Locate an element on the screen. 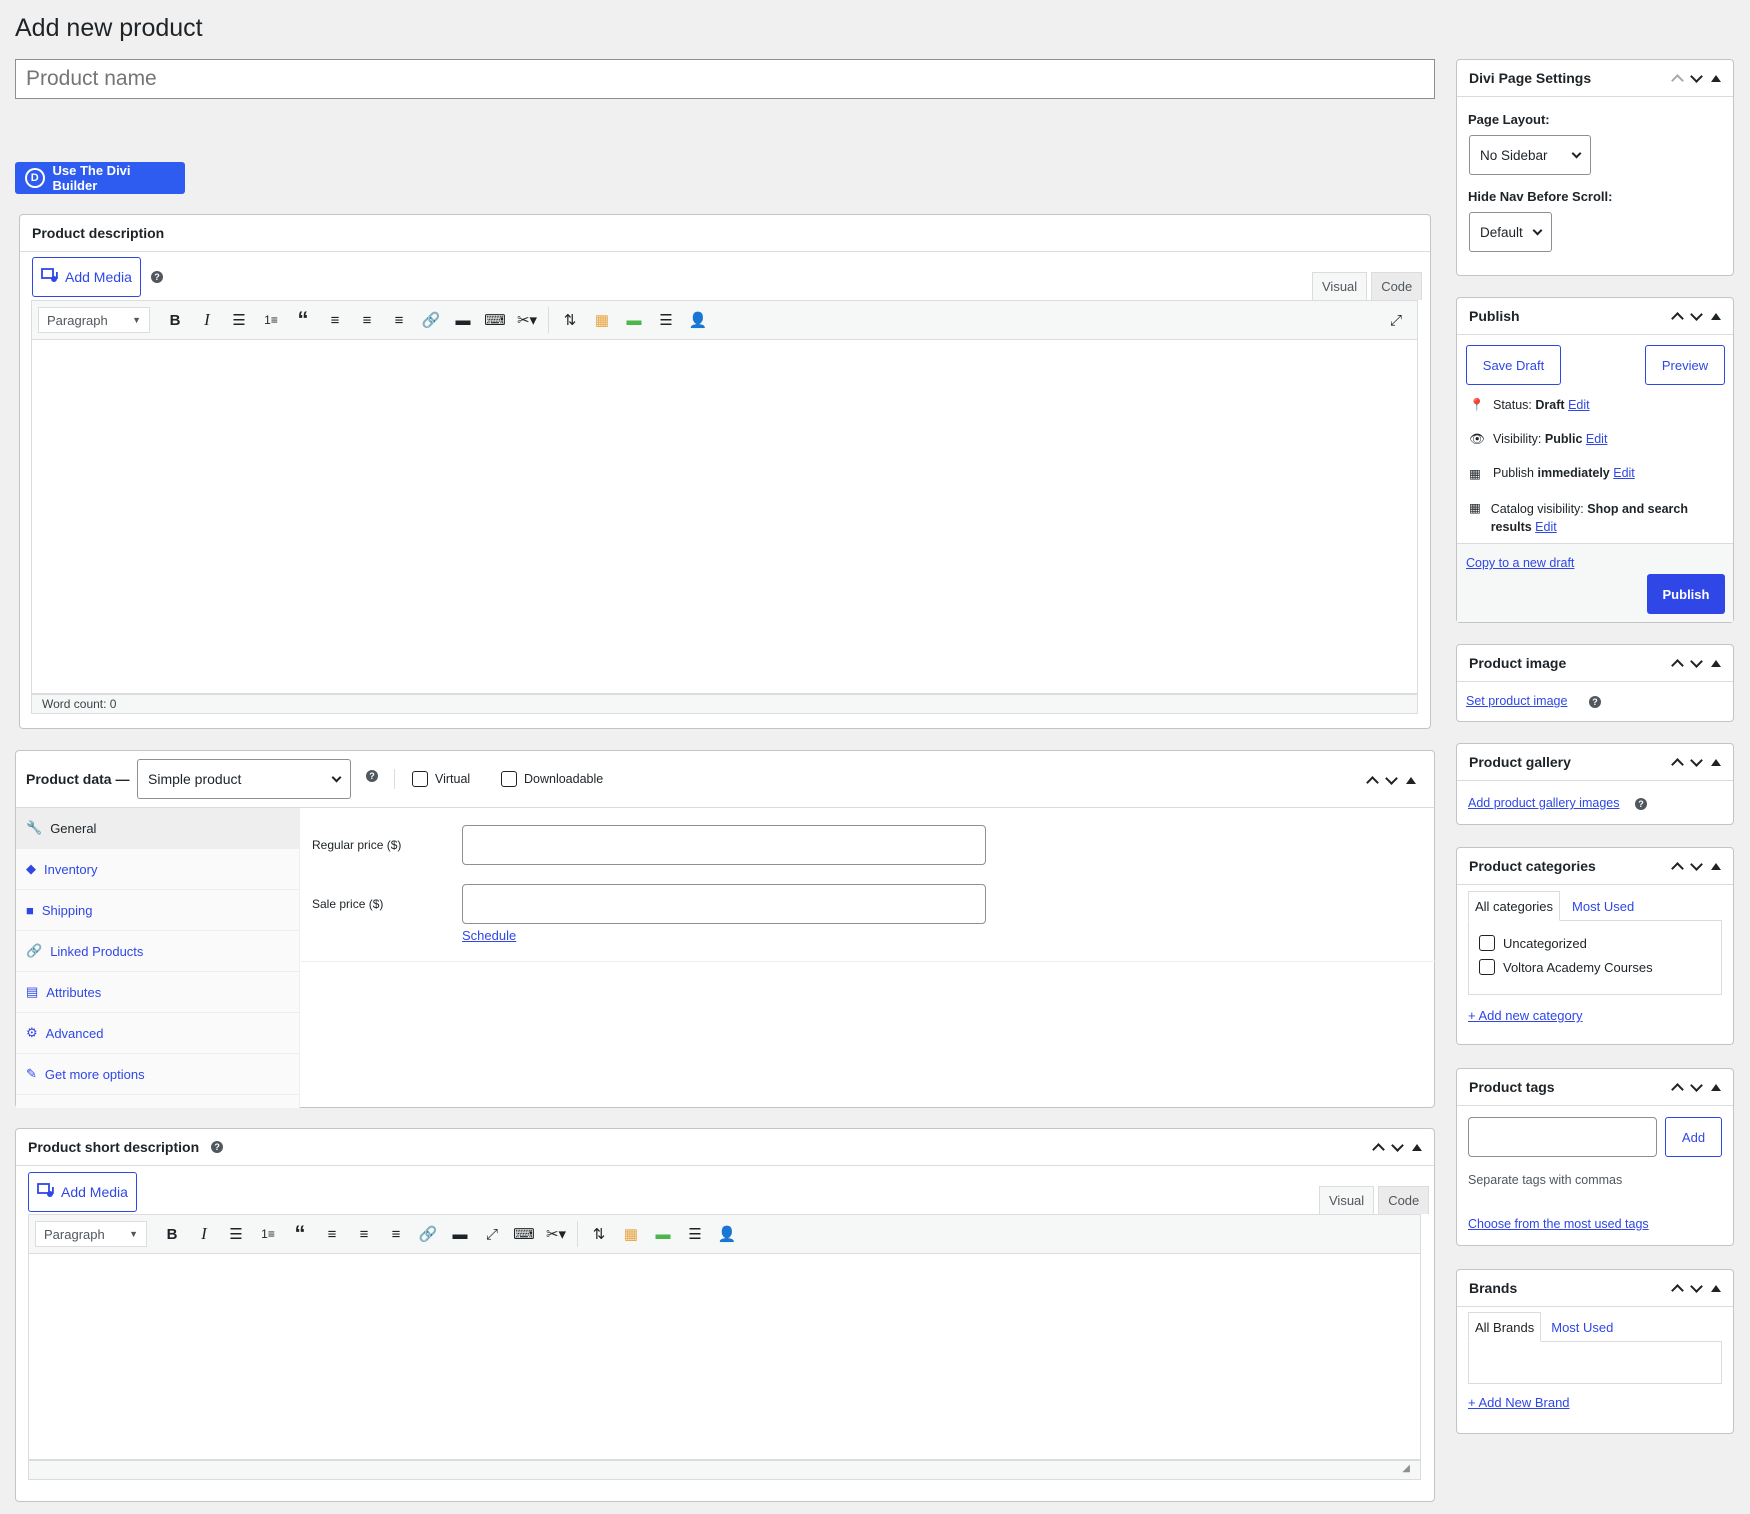  fullscreen-icon: ⤢ is located at coordinates (1396, 320).